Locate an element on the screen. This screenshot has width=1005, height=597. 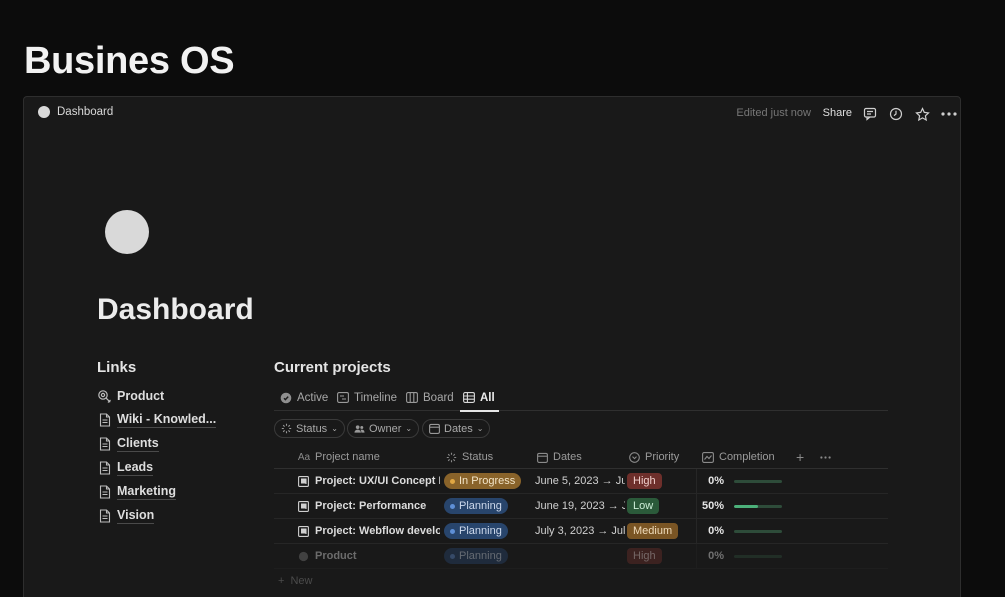
table-icon is located at coordinates (469, 398).